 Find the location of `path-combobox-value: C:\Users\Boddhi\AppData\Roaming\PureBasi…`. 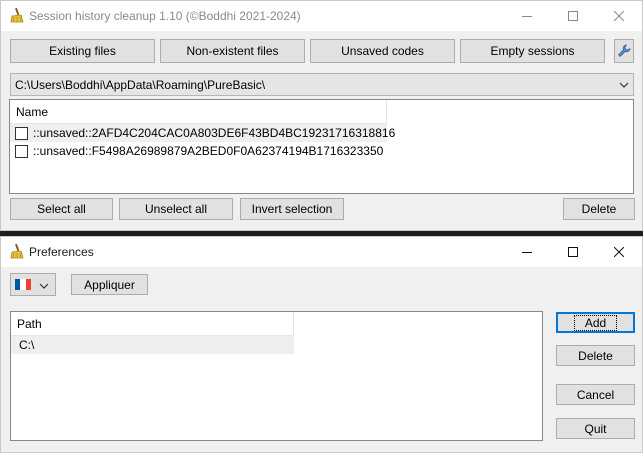

path-combobox-value: C:\Users\Boddhi\AppData\Roaming\PureBasi… is located at coordinates (140, 84).